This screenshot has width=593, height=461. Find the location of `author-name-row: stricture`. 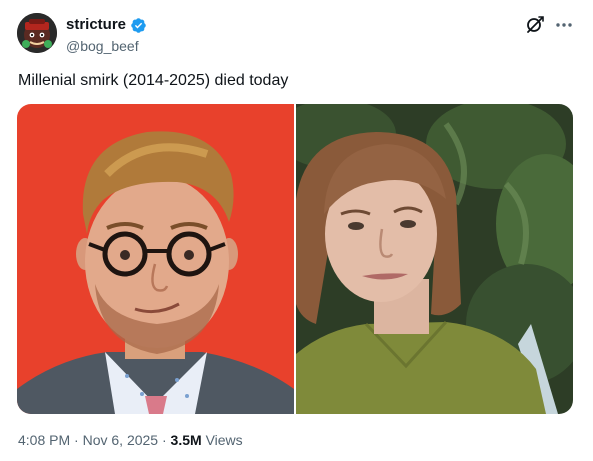

author-name-row: stricture is located at coordinates (106, 25).